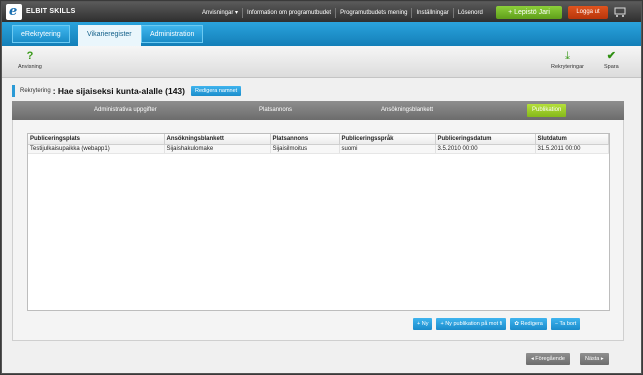 This screenshot has width=643, height=375. Describe the element at coordinates (387, 139) in the screenshot. I see `column-header: Publiceringsspråk` at that location.